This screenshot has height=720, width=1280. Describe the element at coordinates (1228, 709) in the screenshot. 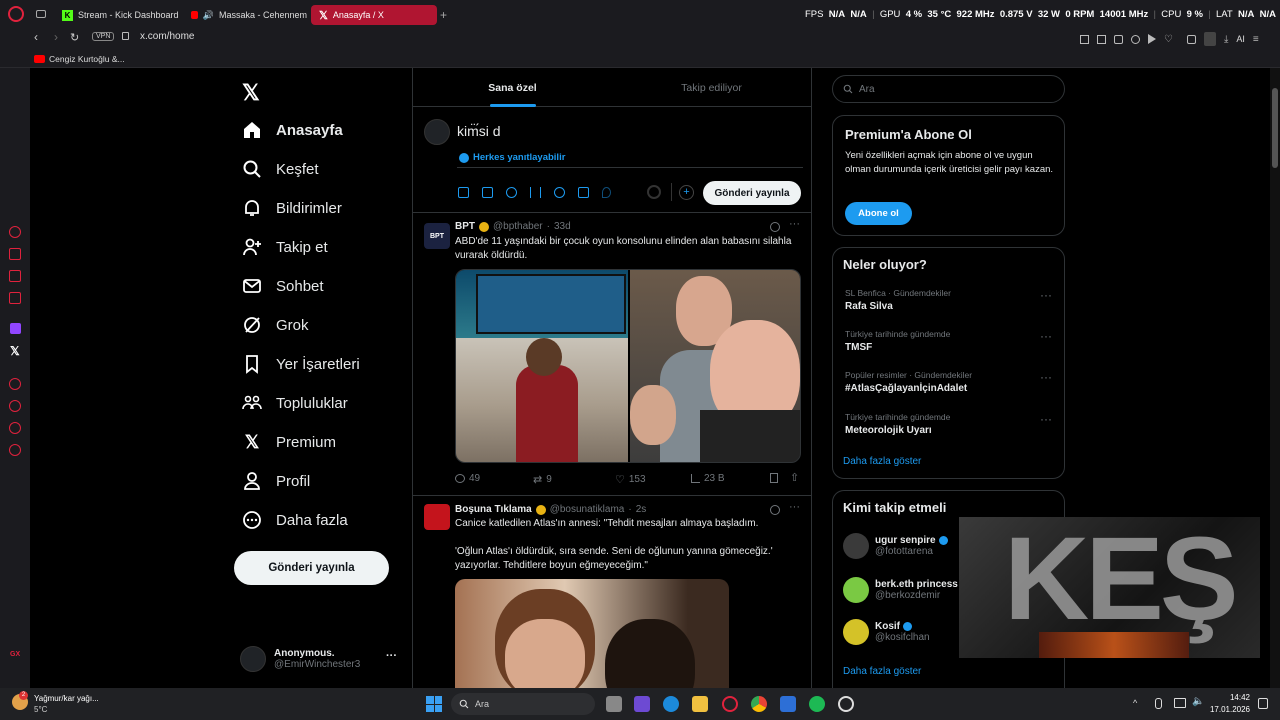

I see `clock-date: 17.01.2026` at that location.